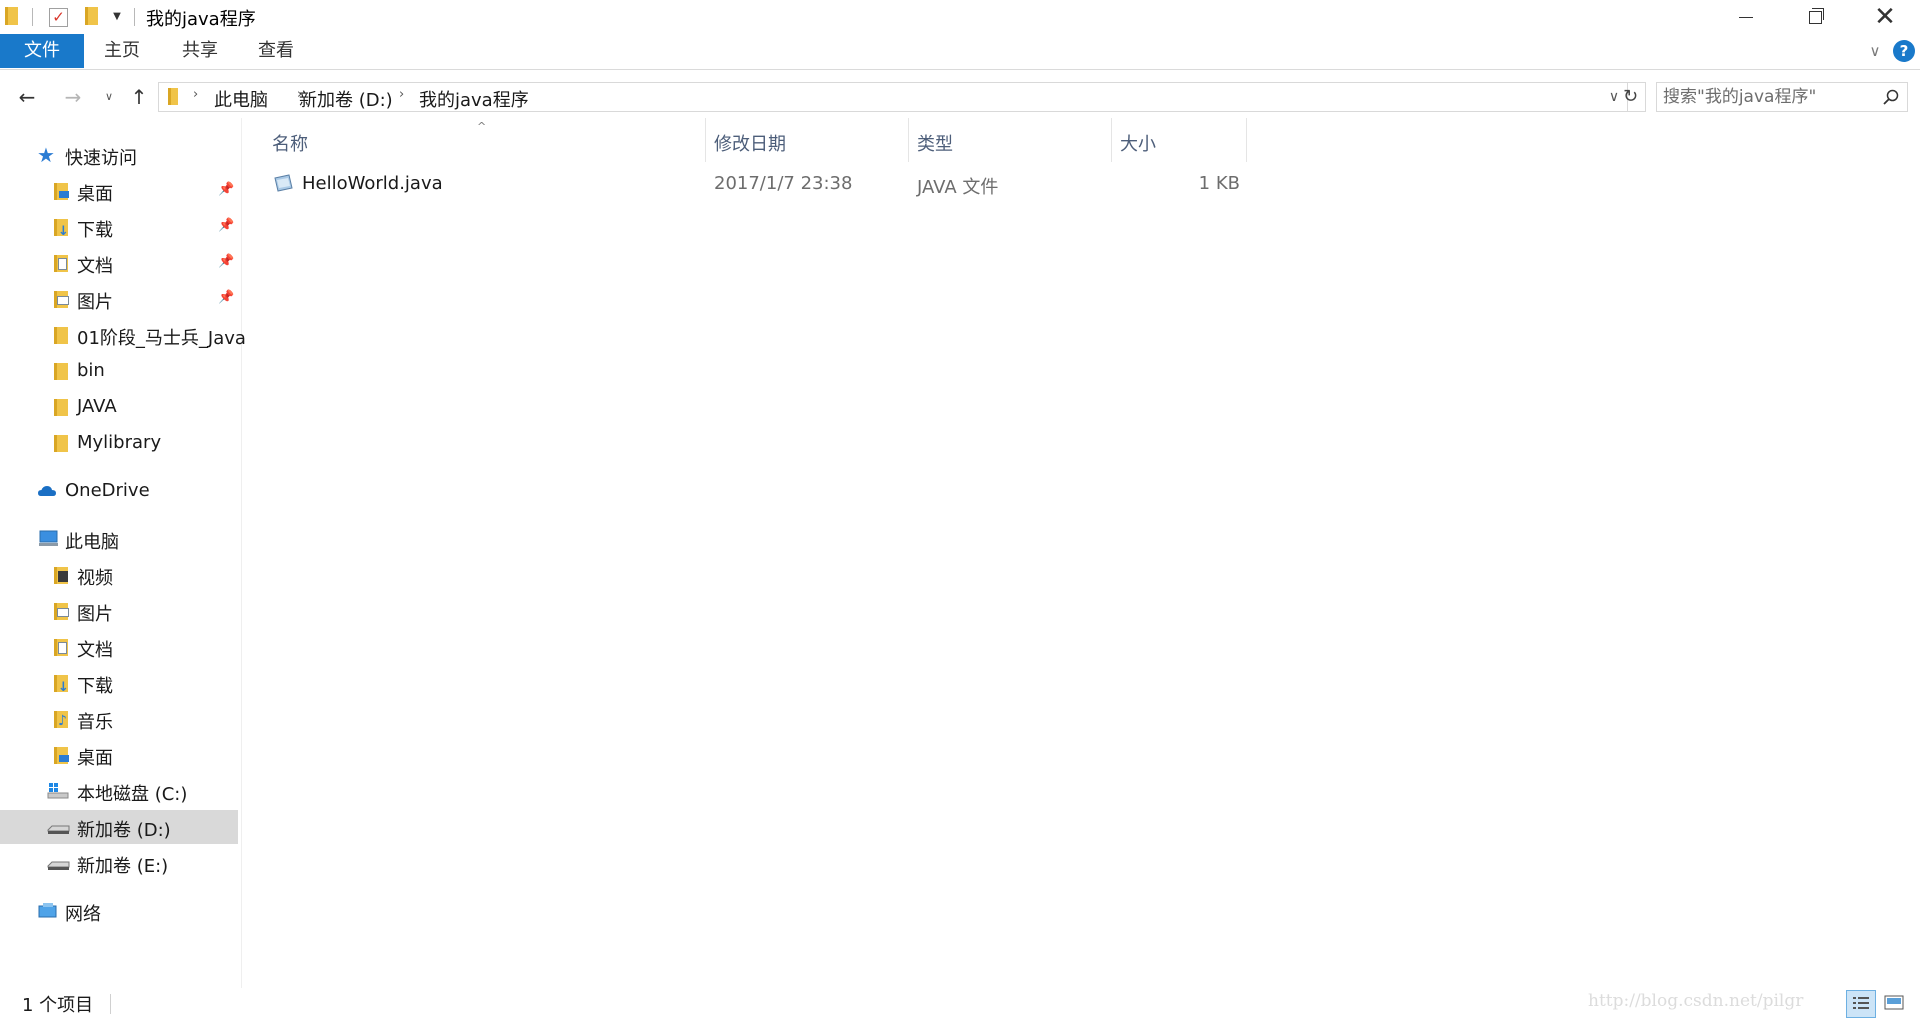 The width and height of the screenshot is (1920, 1020). What do you see at coordinates (474, 99) in the screenshot?
I see `breadcrumb-current-folder: 我的java程序` at bounding box center [474, 99].